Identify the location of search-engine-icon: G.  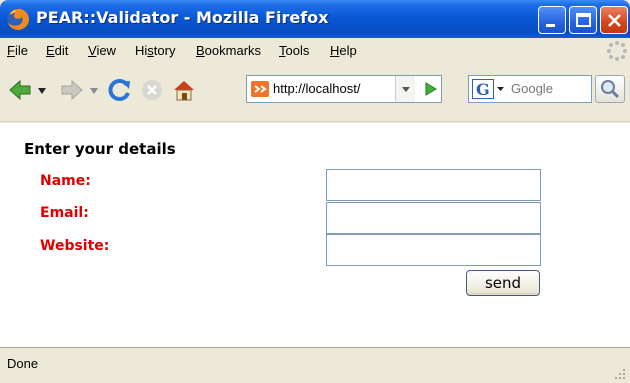
(489, 89).